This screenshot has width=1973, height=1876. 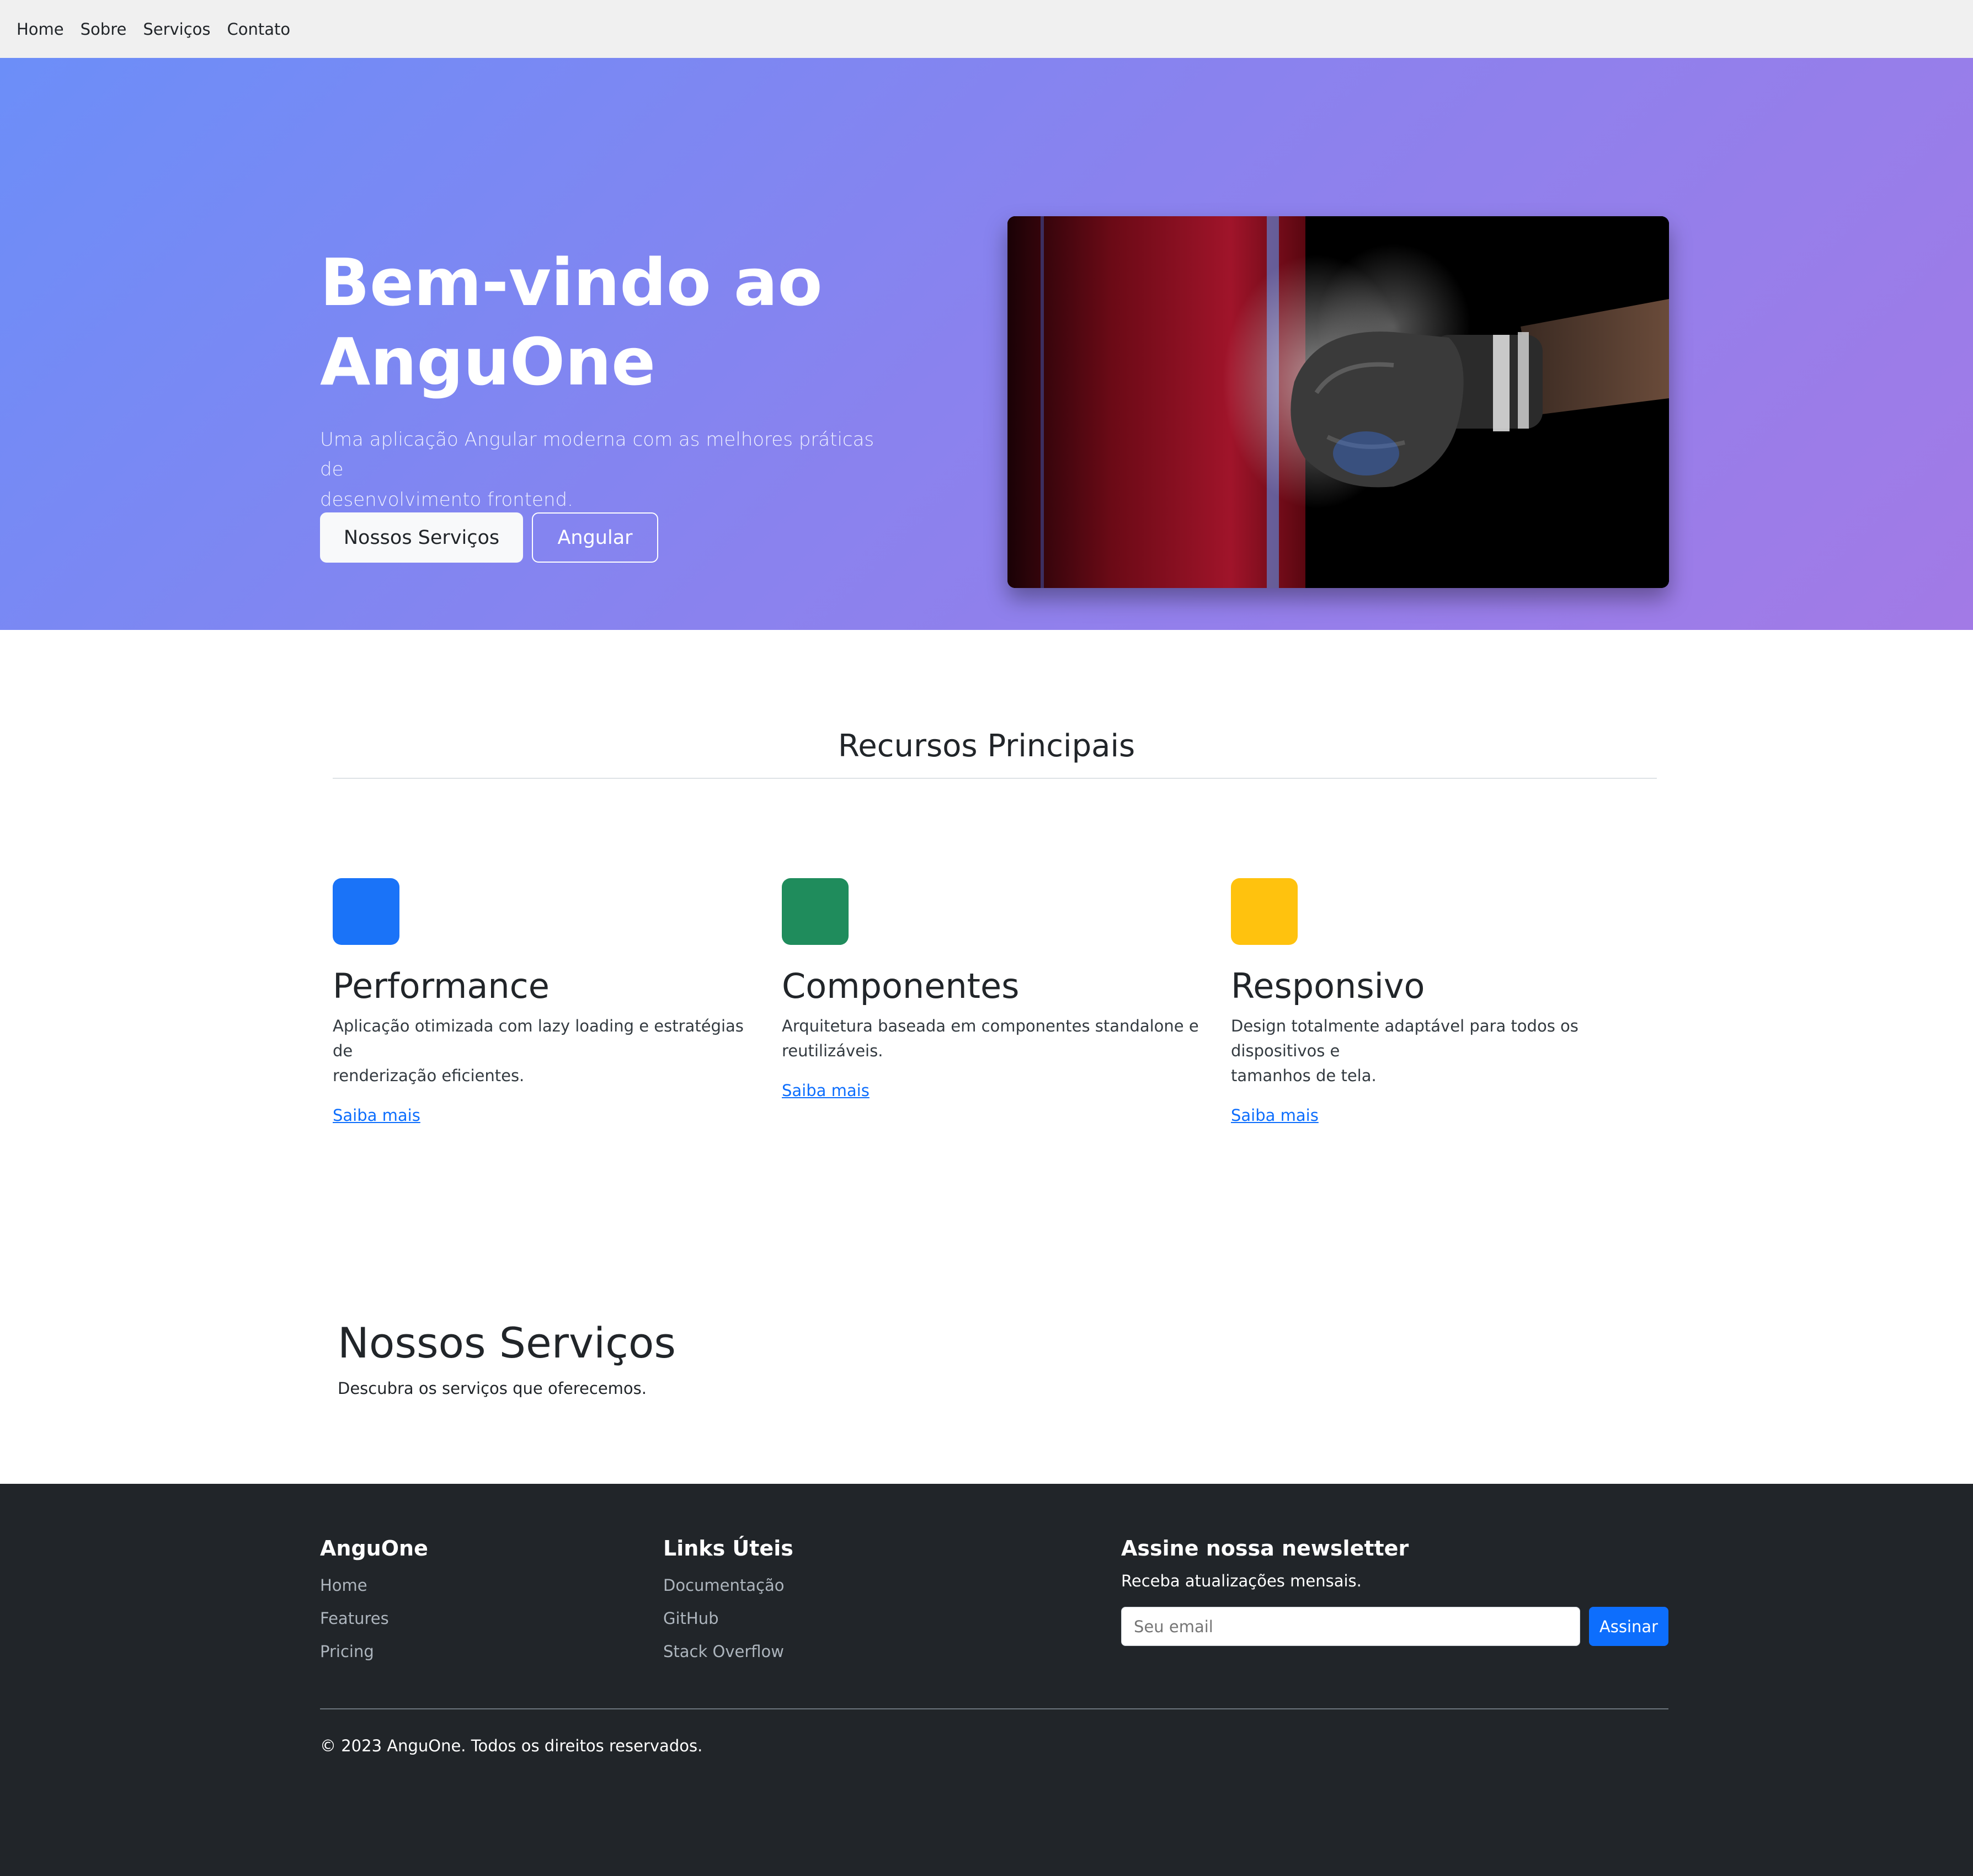 I want to click on footer-link-documentacao: Documentação, so click(x=728, y=1586).